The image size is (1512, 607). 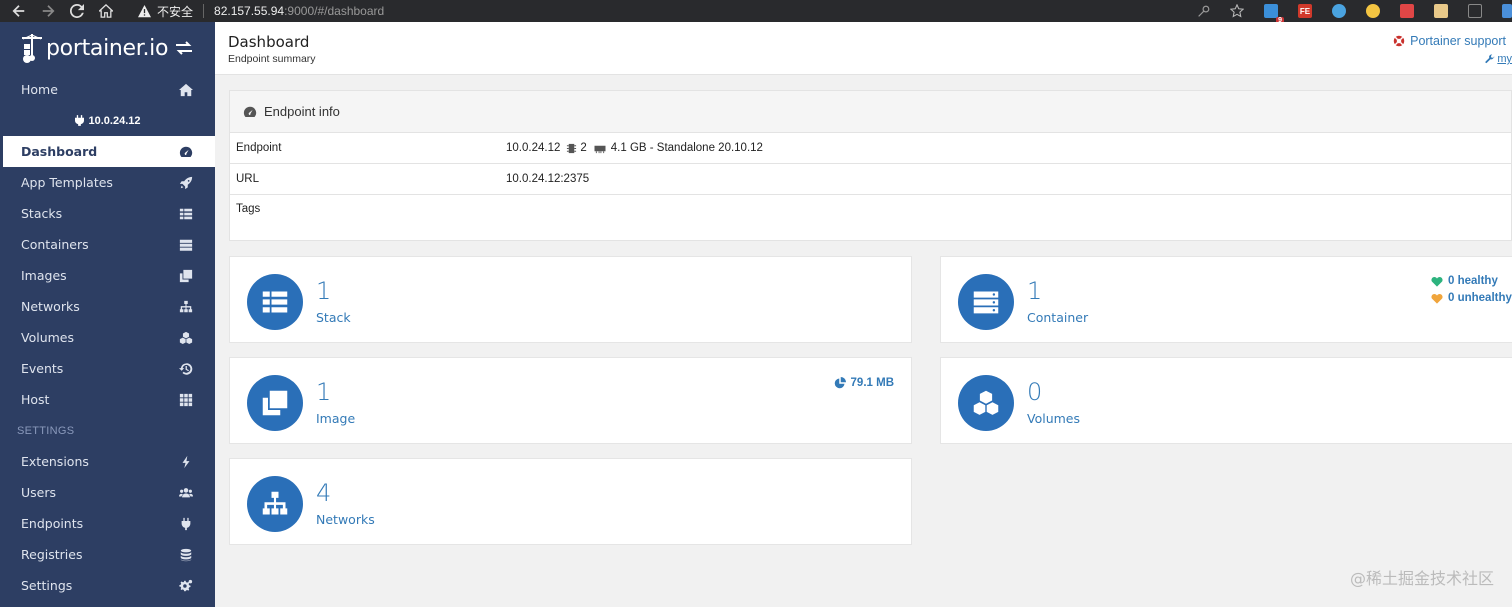 I want to click on healthy-count: 0 healthy, so click(x=1464, y=281).